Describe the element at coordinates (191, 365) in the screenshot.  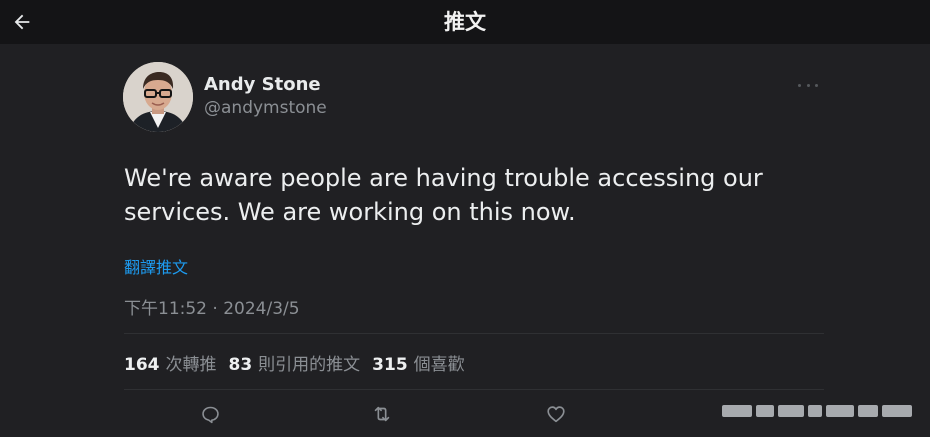
I see `retweets-label: 次轉推` at that location.